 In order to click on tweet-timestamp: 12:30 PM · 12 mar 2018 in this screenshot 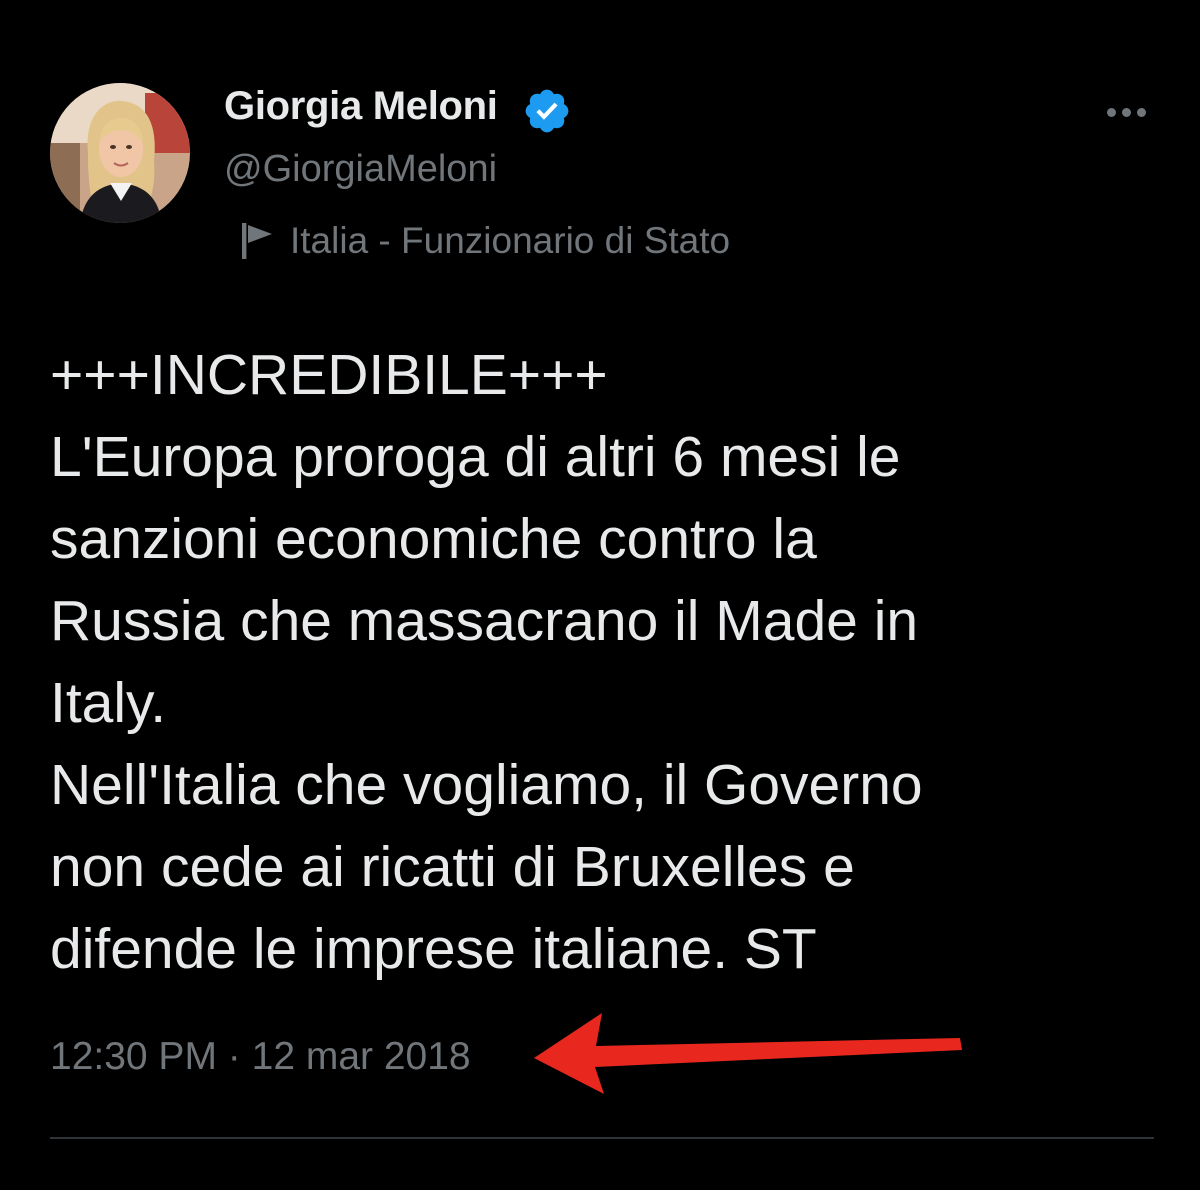, I will do `click(260, 1057)`.